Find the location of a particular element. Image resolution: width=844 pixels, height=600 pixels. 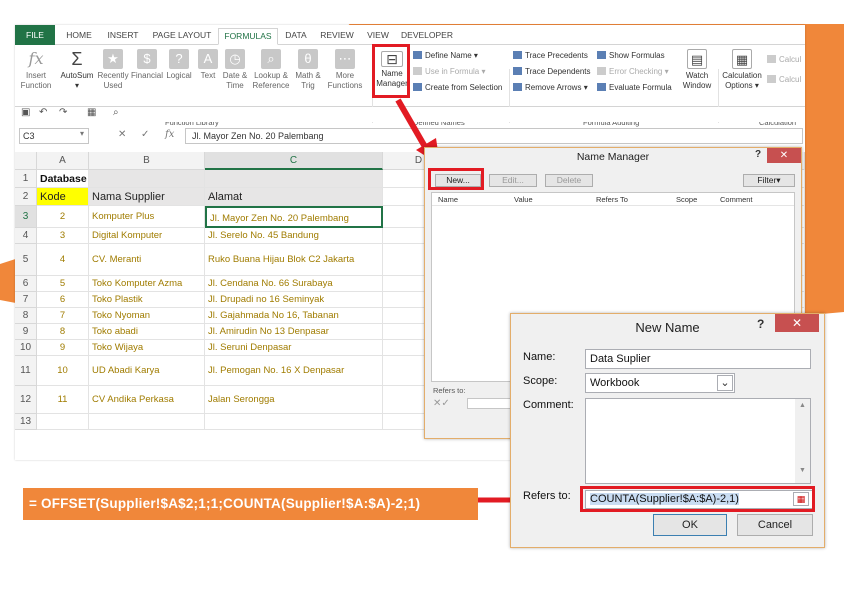

name-label: Name: is located at coordinates (539, 357).